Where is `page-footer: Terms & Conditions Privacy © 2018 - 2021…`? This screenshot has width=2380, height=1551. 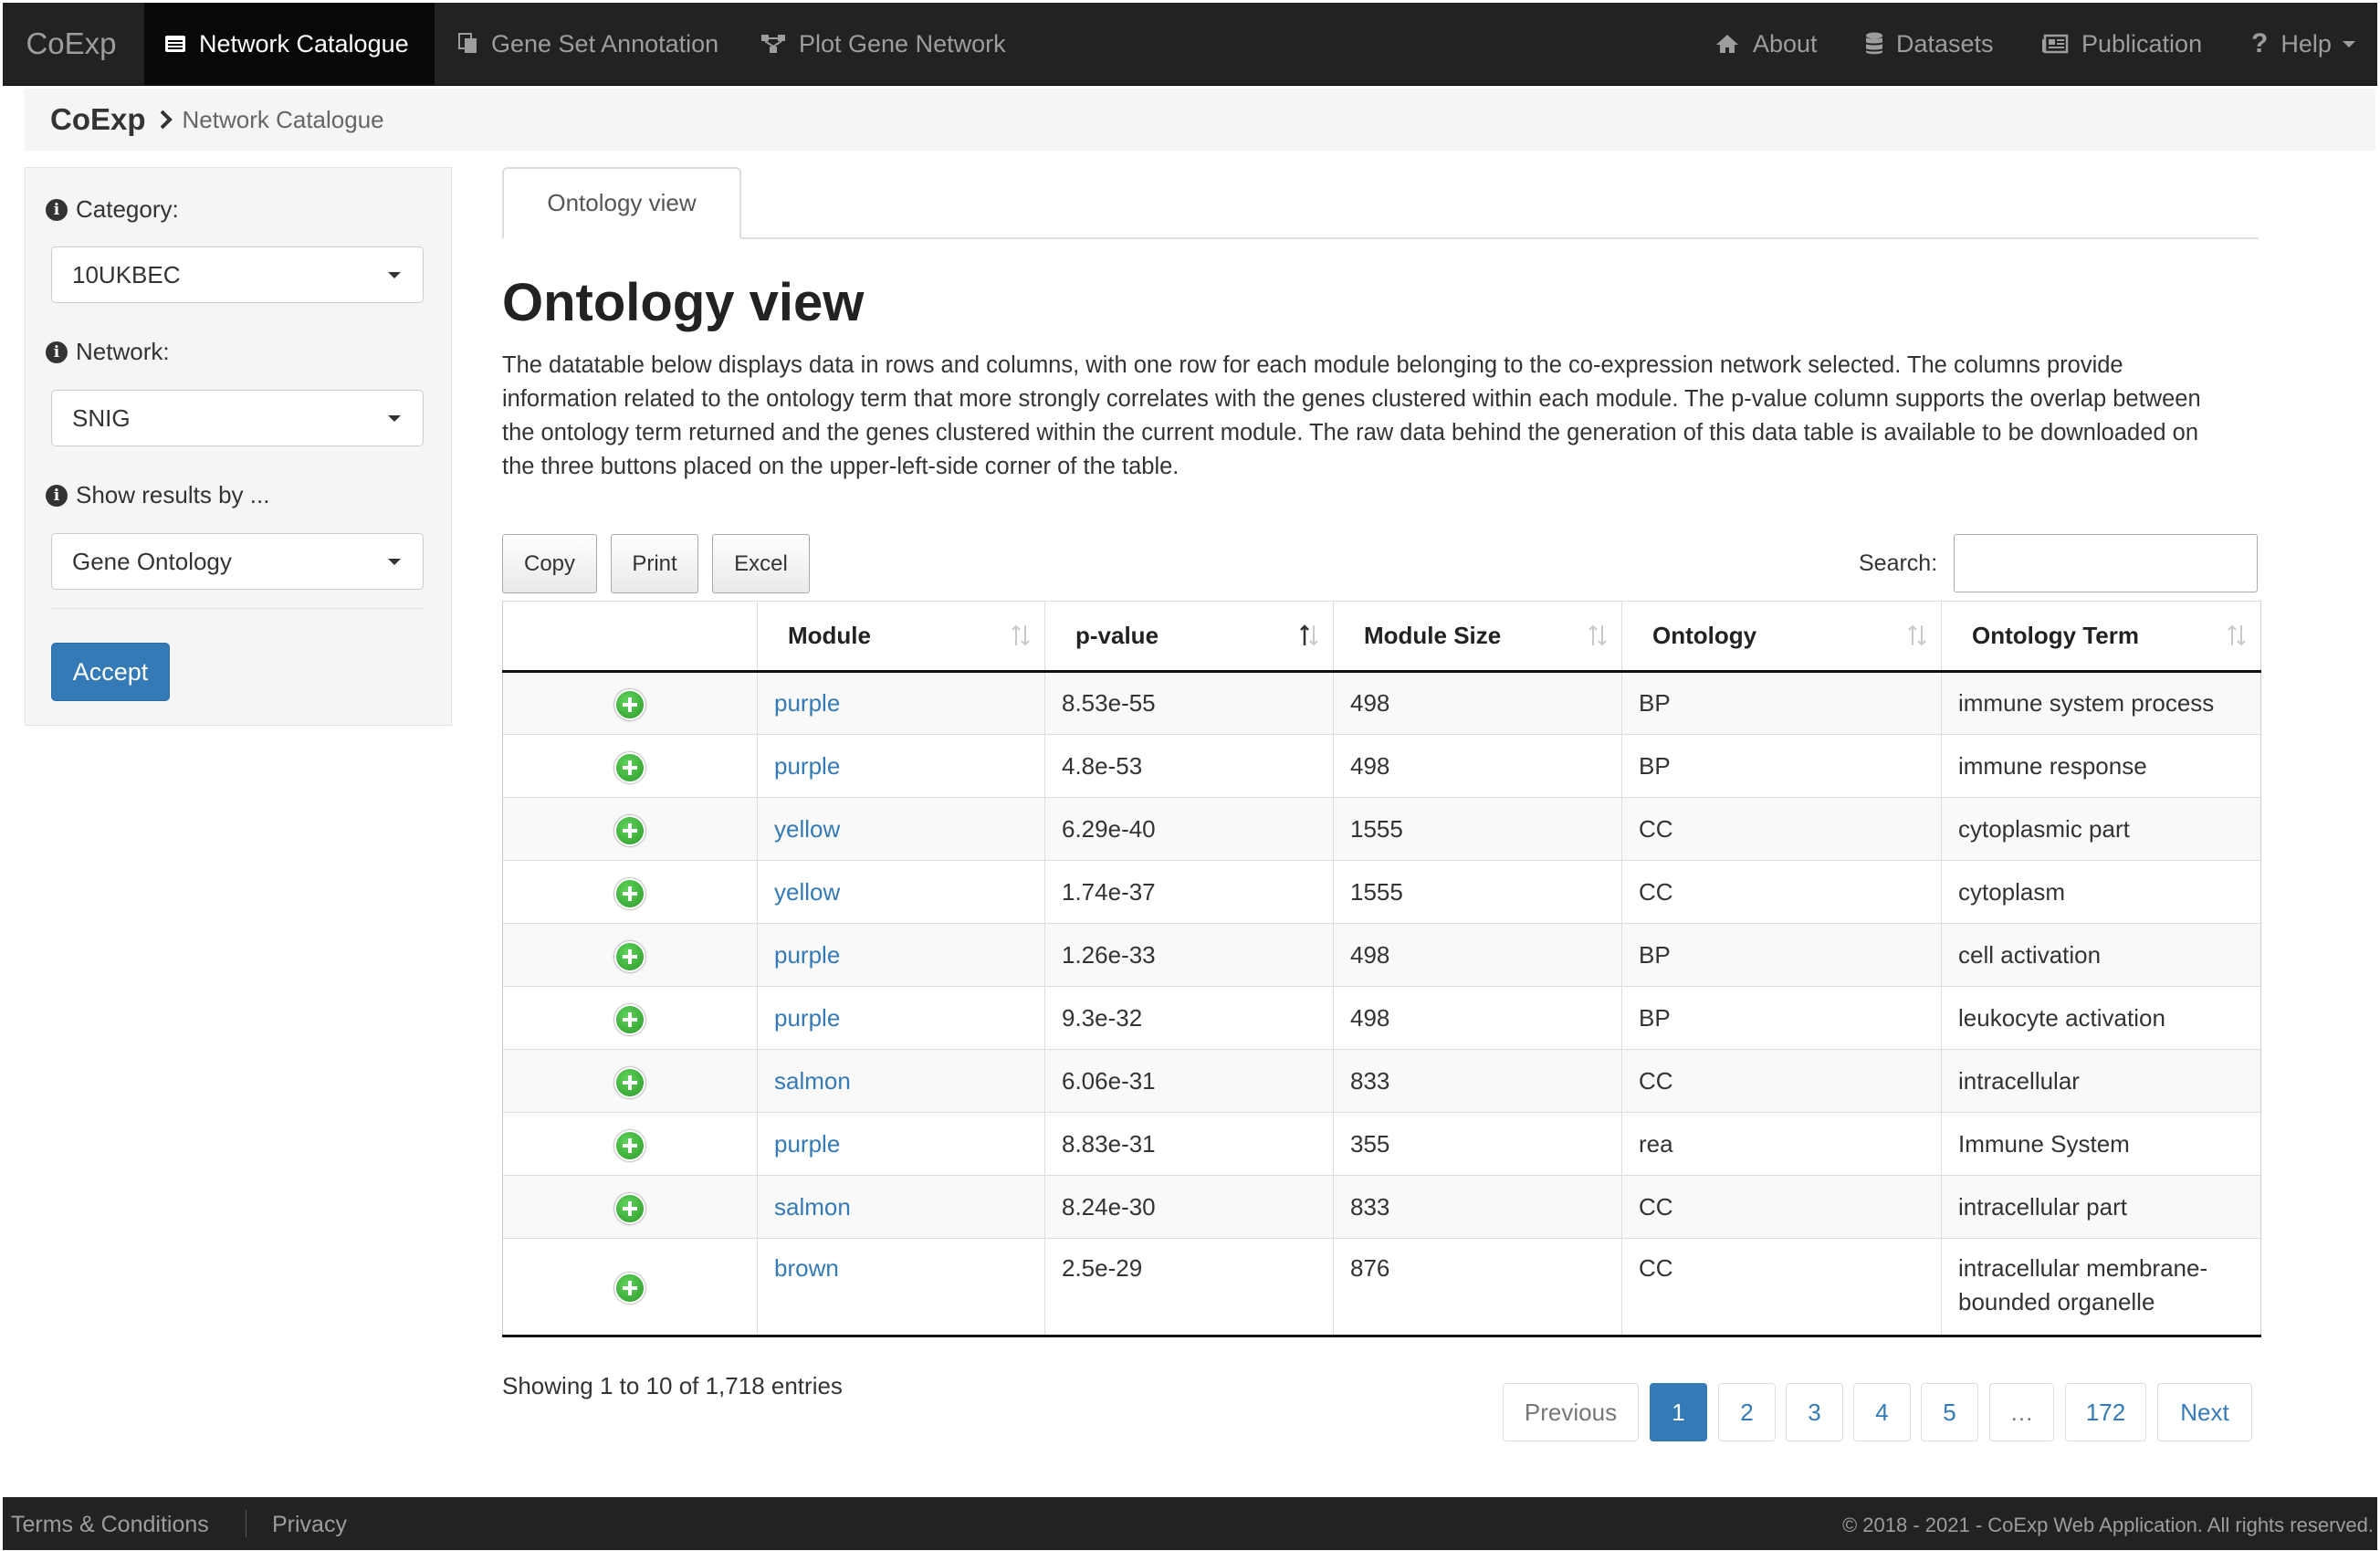
page-footer: Terms & Conditions Privacy © 2018 - 2021… is located at coordinates (1190, 1524).